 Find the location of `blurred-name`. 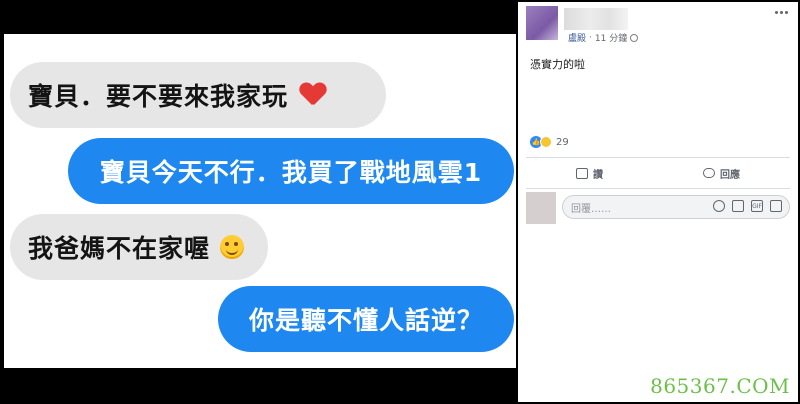

blurred-name is located at coordinates (596, 19).